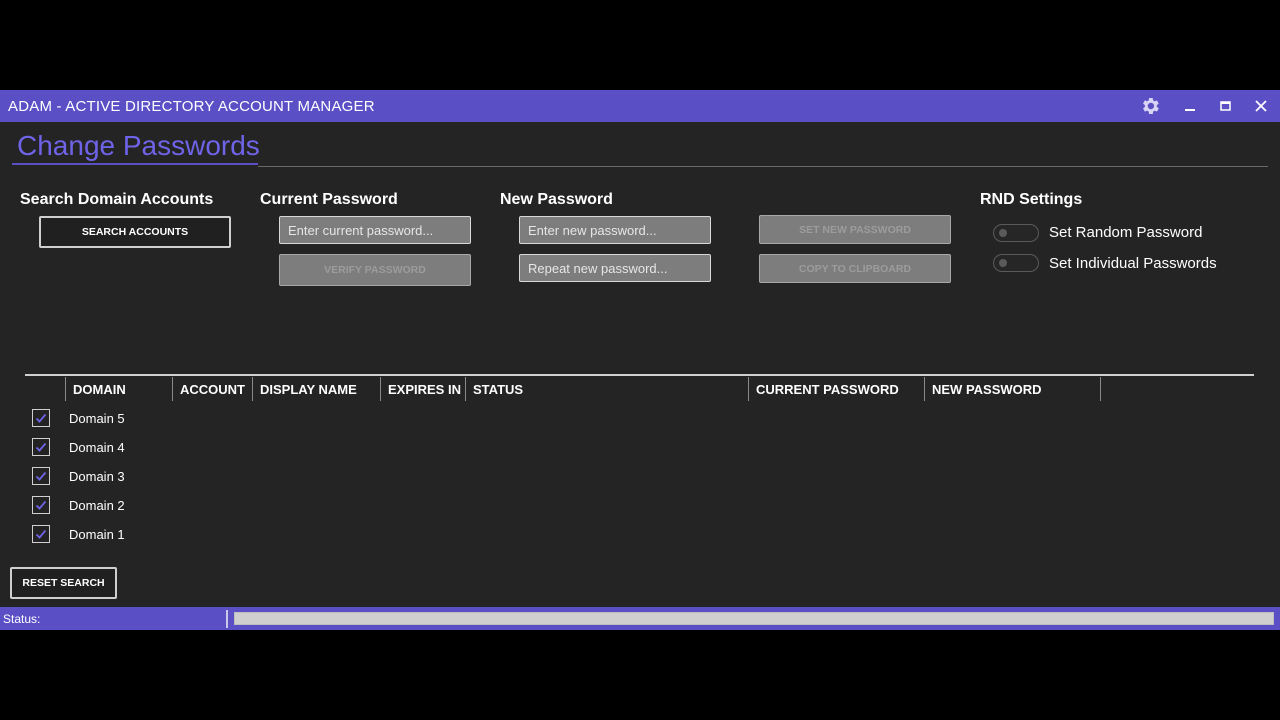 The height and width of the screenshot is (720, 1280). I want to click on individual-passwords-toggle, so click(1016, 263).